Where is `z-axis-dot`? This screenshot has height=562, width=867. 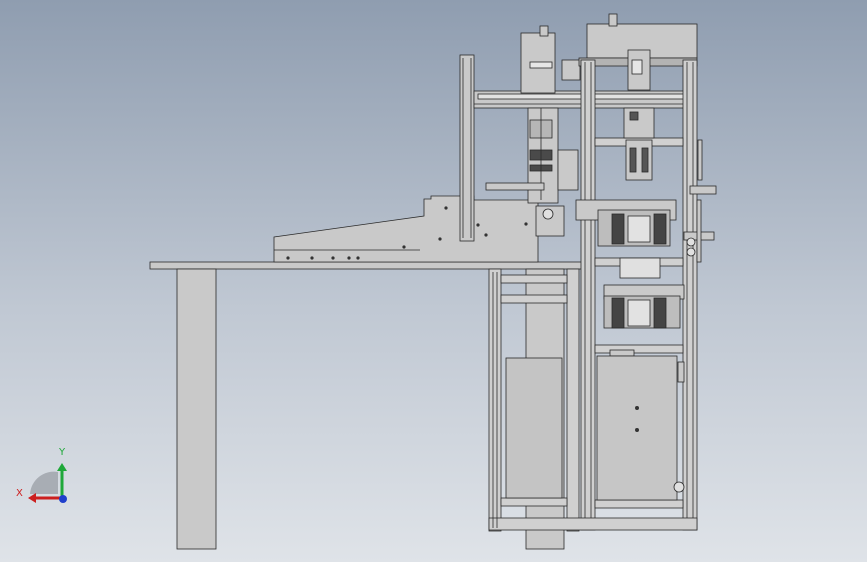
z-axis-dot is located at coordinates (63, 499).